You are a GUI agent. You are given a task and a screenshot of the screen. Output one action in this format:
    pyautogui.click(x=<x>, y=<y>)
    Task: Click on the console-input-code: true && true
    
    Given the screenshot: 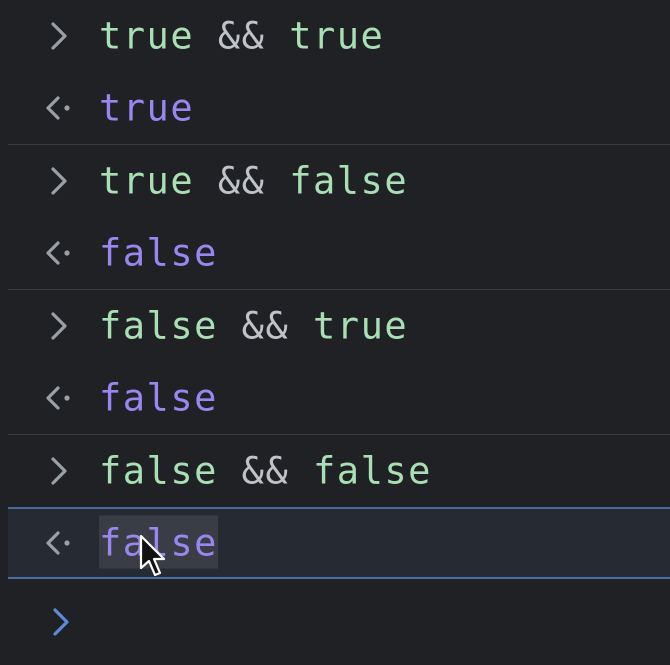 What is the action you would take?
    pyautogui.click(x=241, y=36)
    